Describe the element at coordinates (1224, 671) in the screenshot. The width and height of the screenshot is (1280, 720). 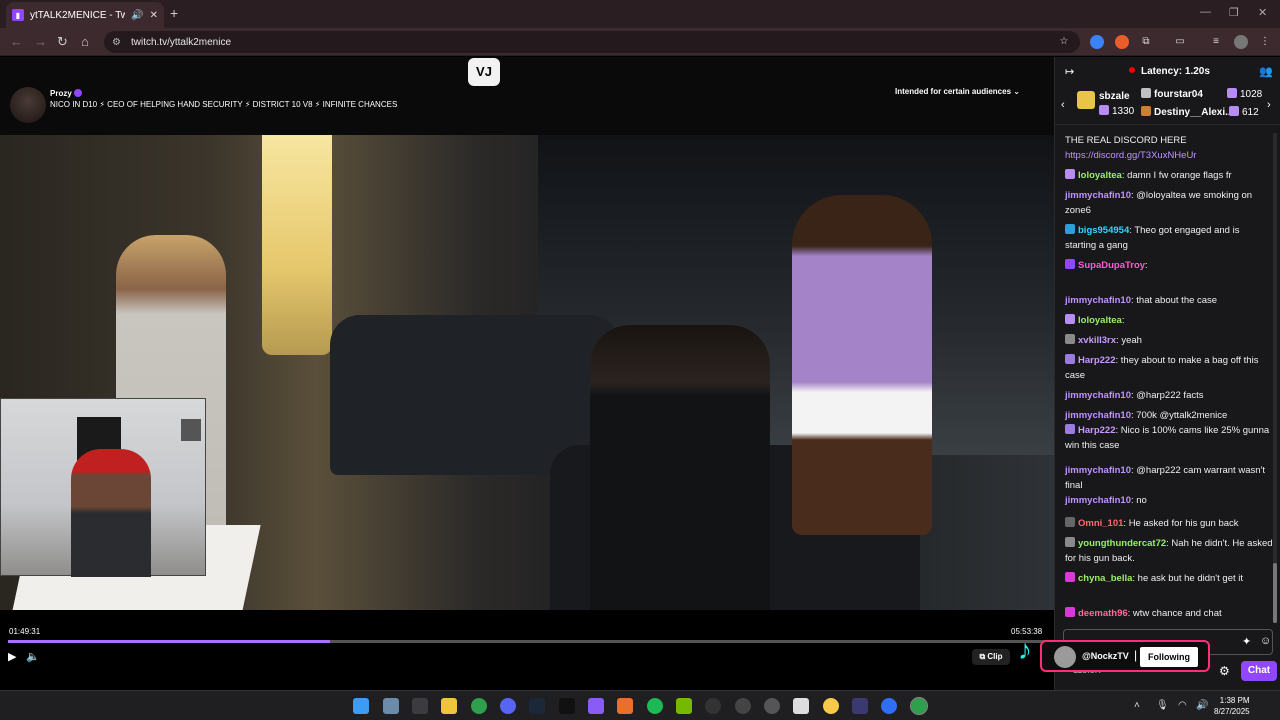
I see `chat-settings-gear-icon: ⚙` at that location.